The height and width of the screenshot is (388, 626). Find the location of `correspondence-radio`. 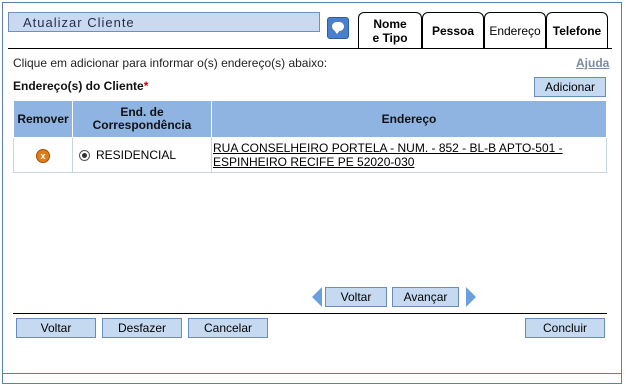

correspondence-radio is located at coordinates (84, 156).